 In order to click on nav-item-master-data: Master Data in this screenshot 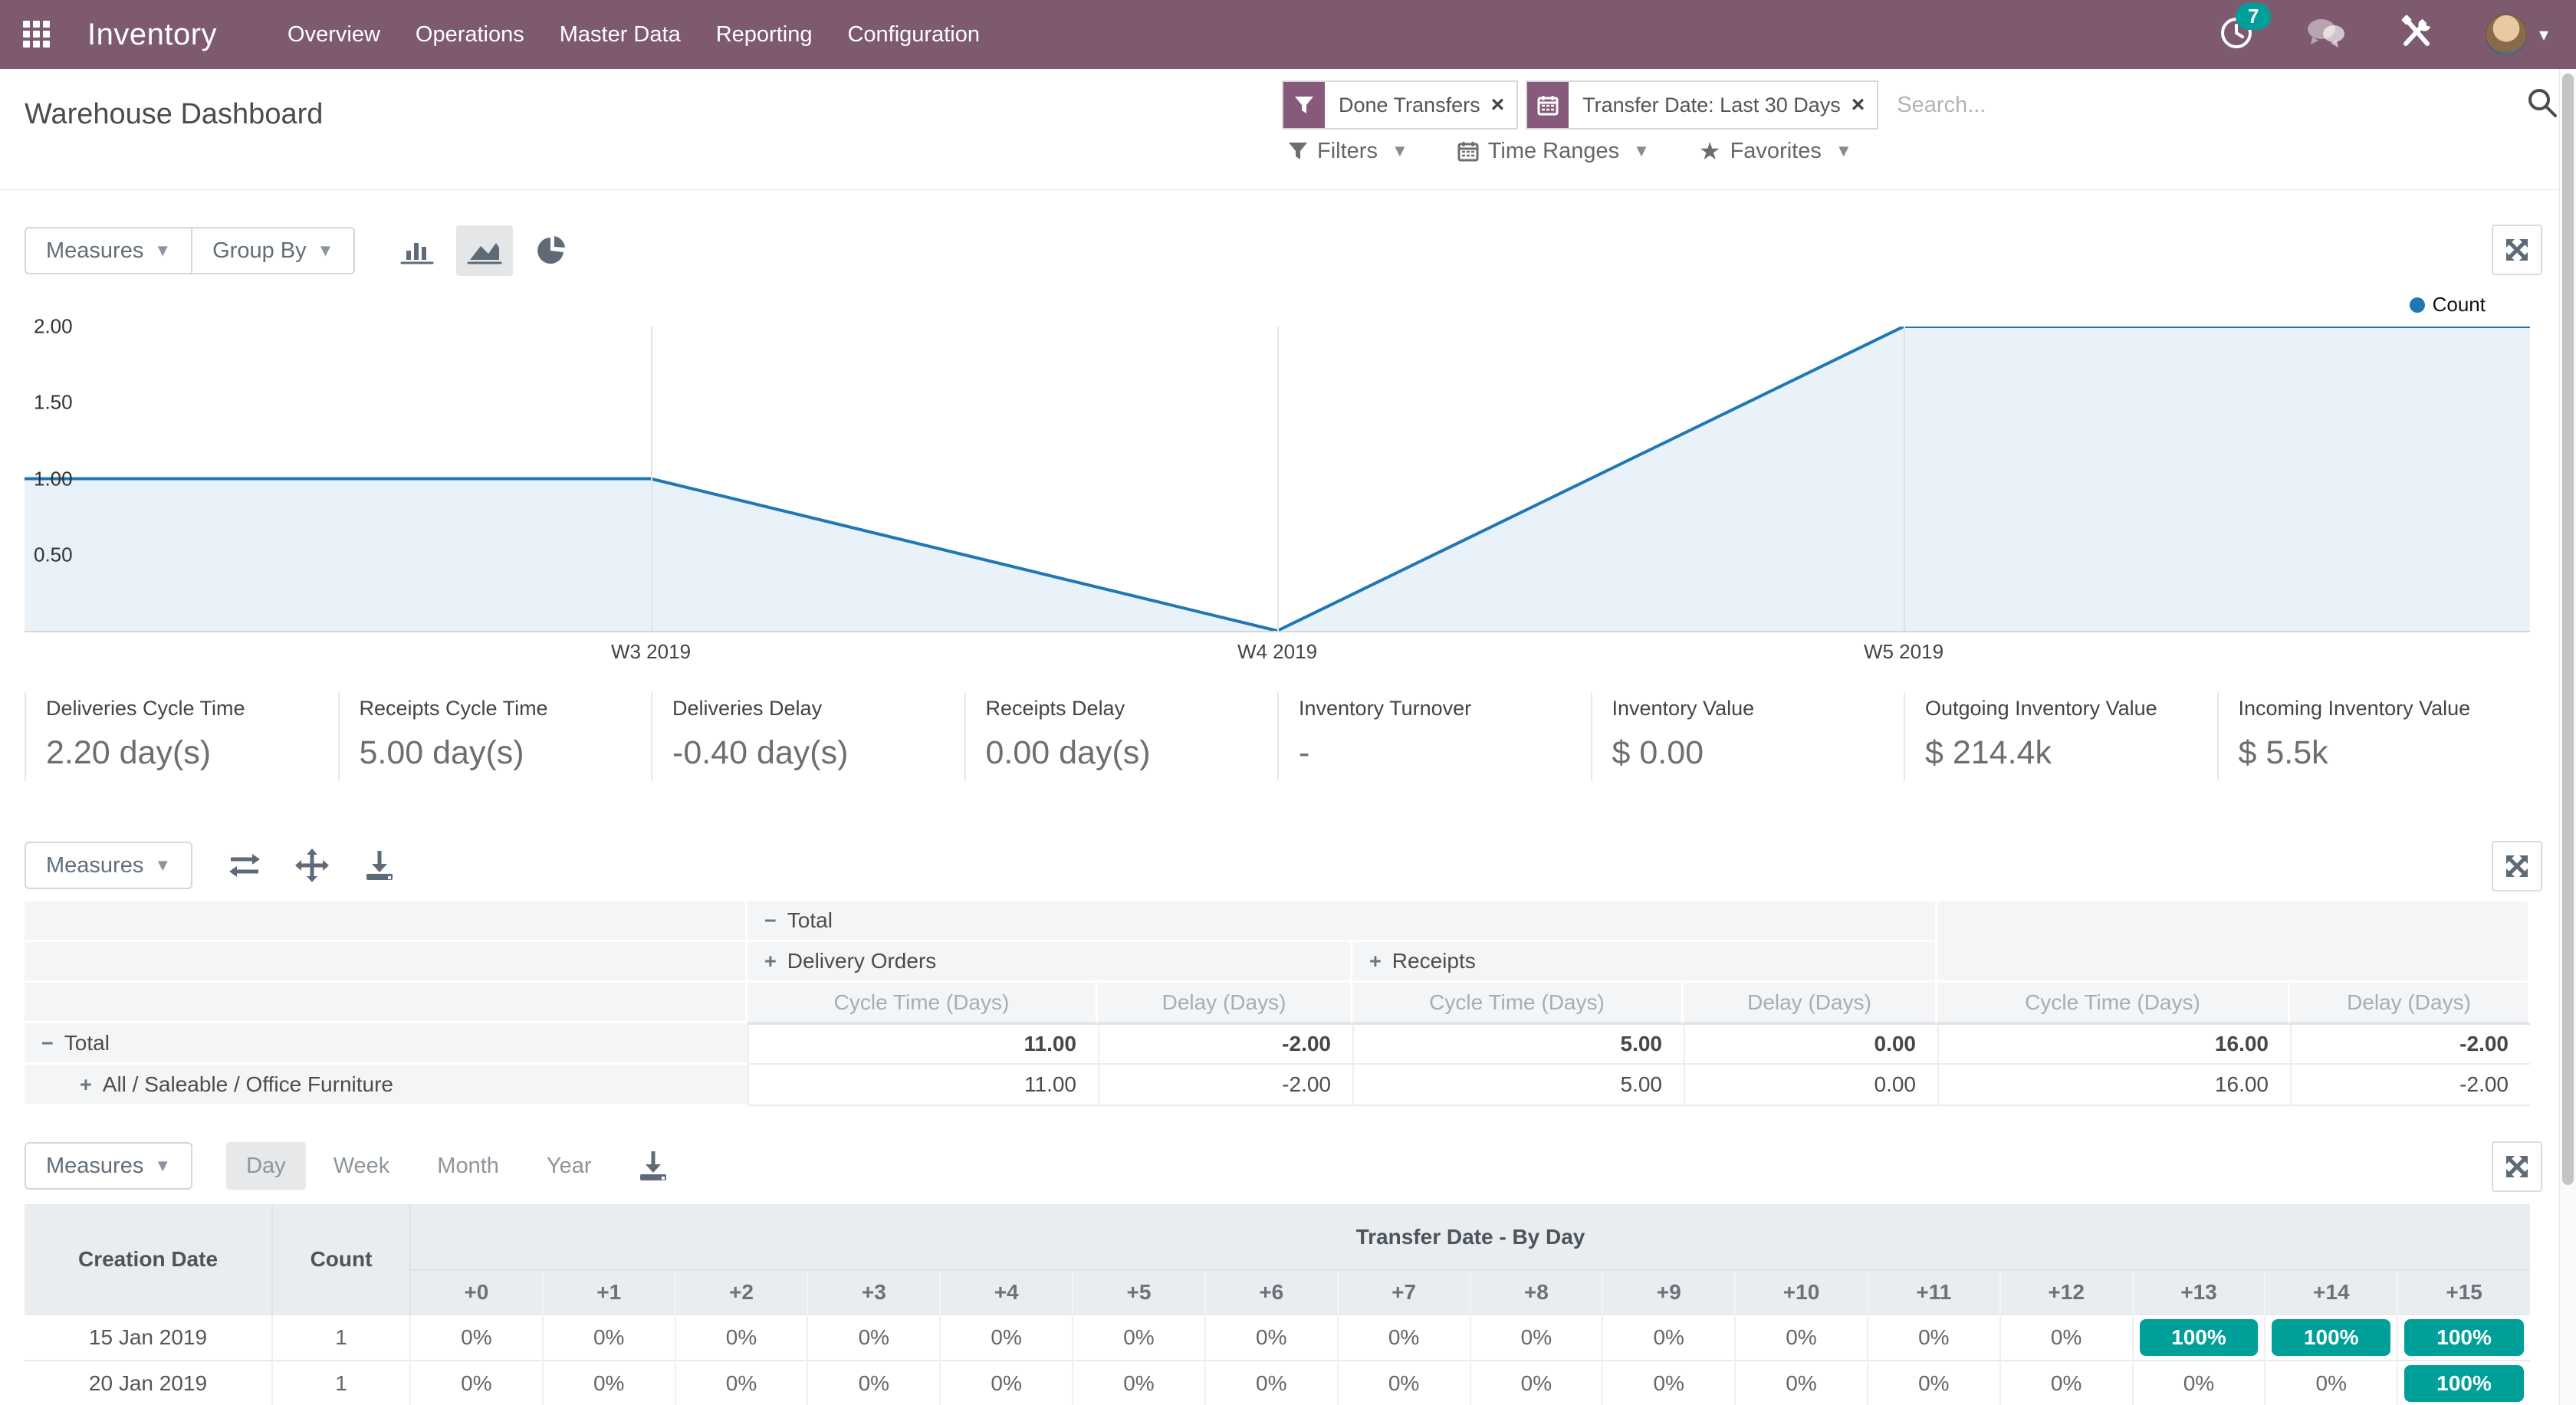, I will do `click(620, 35)`.